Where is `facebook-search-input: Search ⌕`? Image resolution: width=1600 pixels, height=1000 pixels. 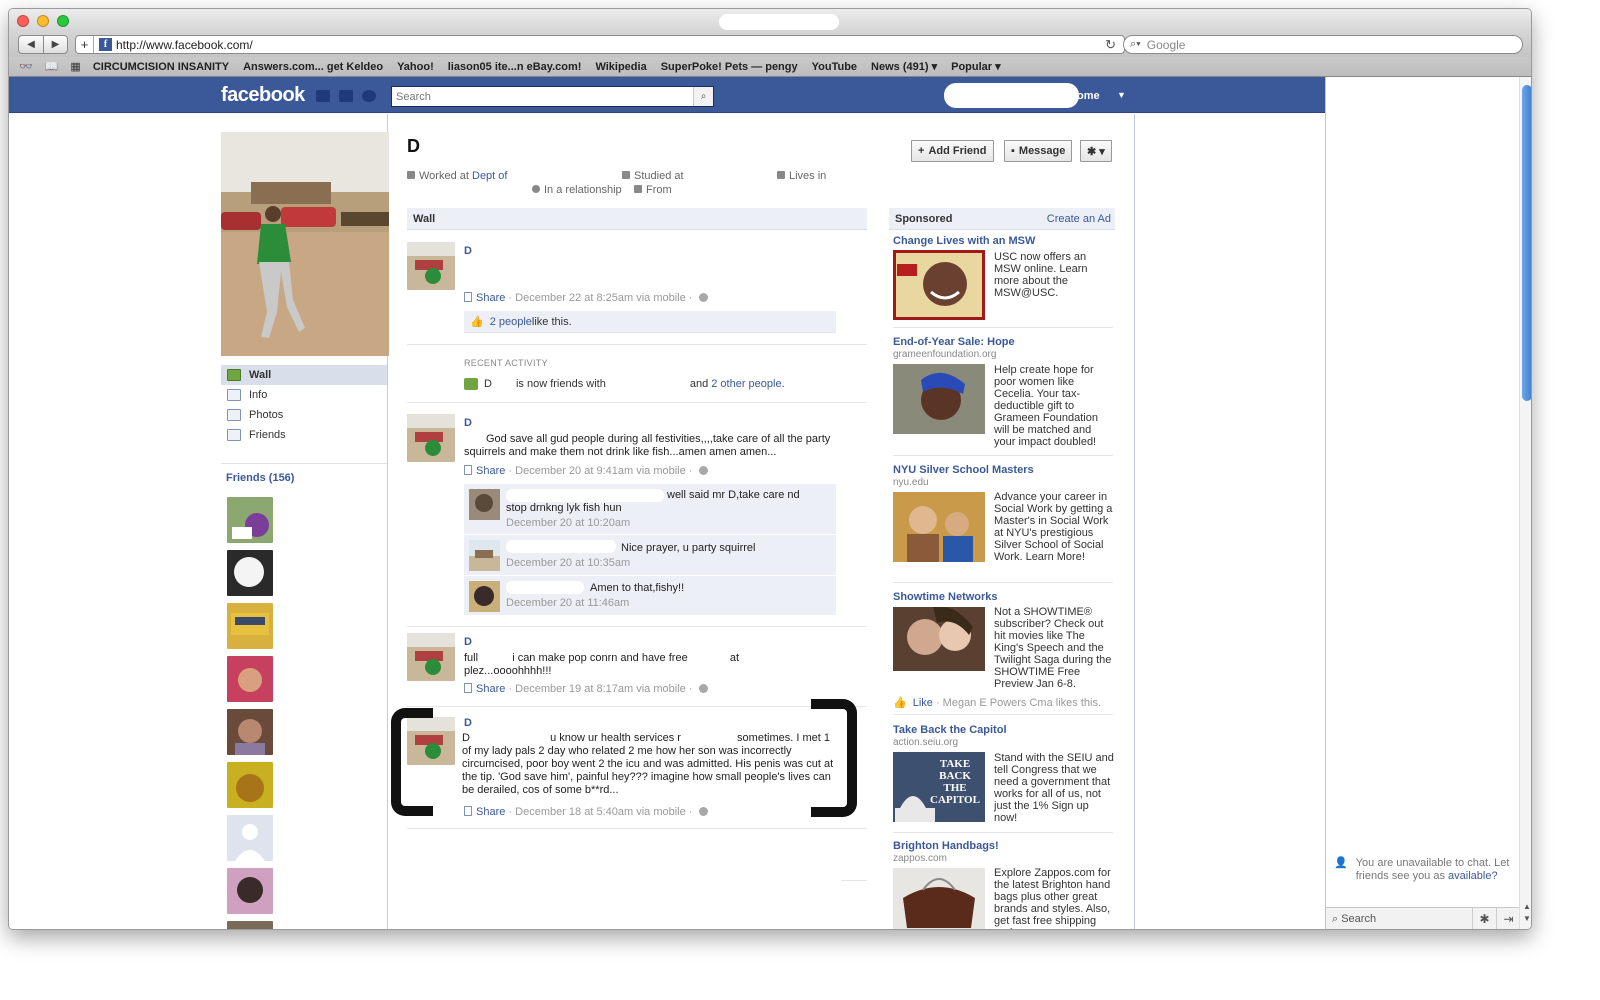 facebook-search-input: Search ⌕ is located at coordinates (552, 96).